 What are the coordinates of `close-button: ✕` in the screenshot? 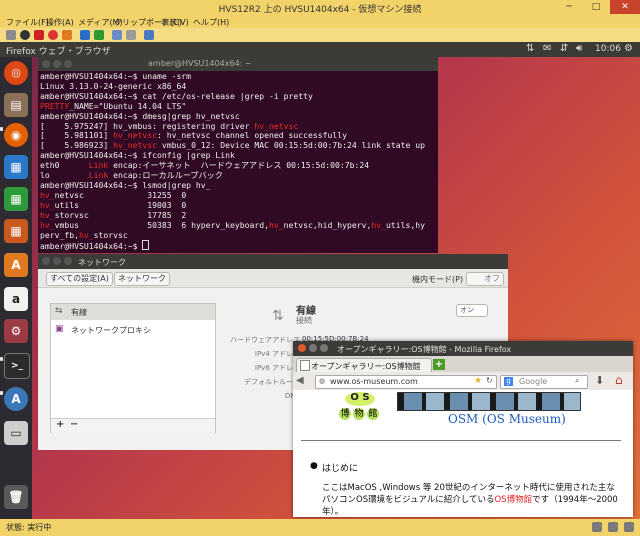 It's located at (625, 7).